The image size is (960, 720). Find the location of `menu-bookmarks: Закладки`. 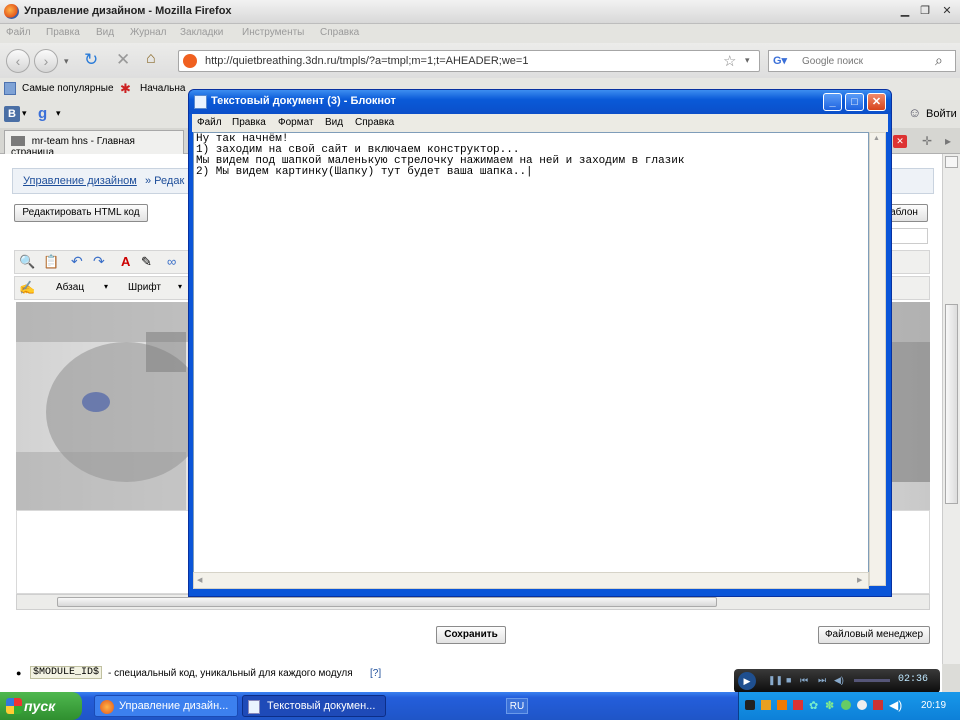

menu-bookmarks: Закладки is located at coordinates (201, 32).